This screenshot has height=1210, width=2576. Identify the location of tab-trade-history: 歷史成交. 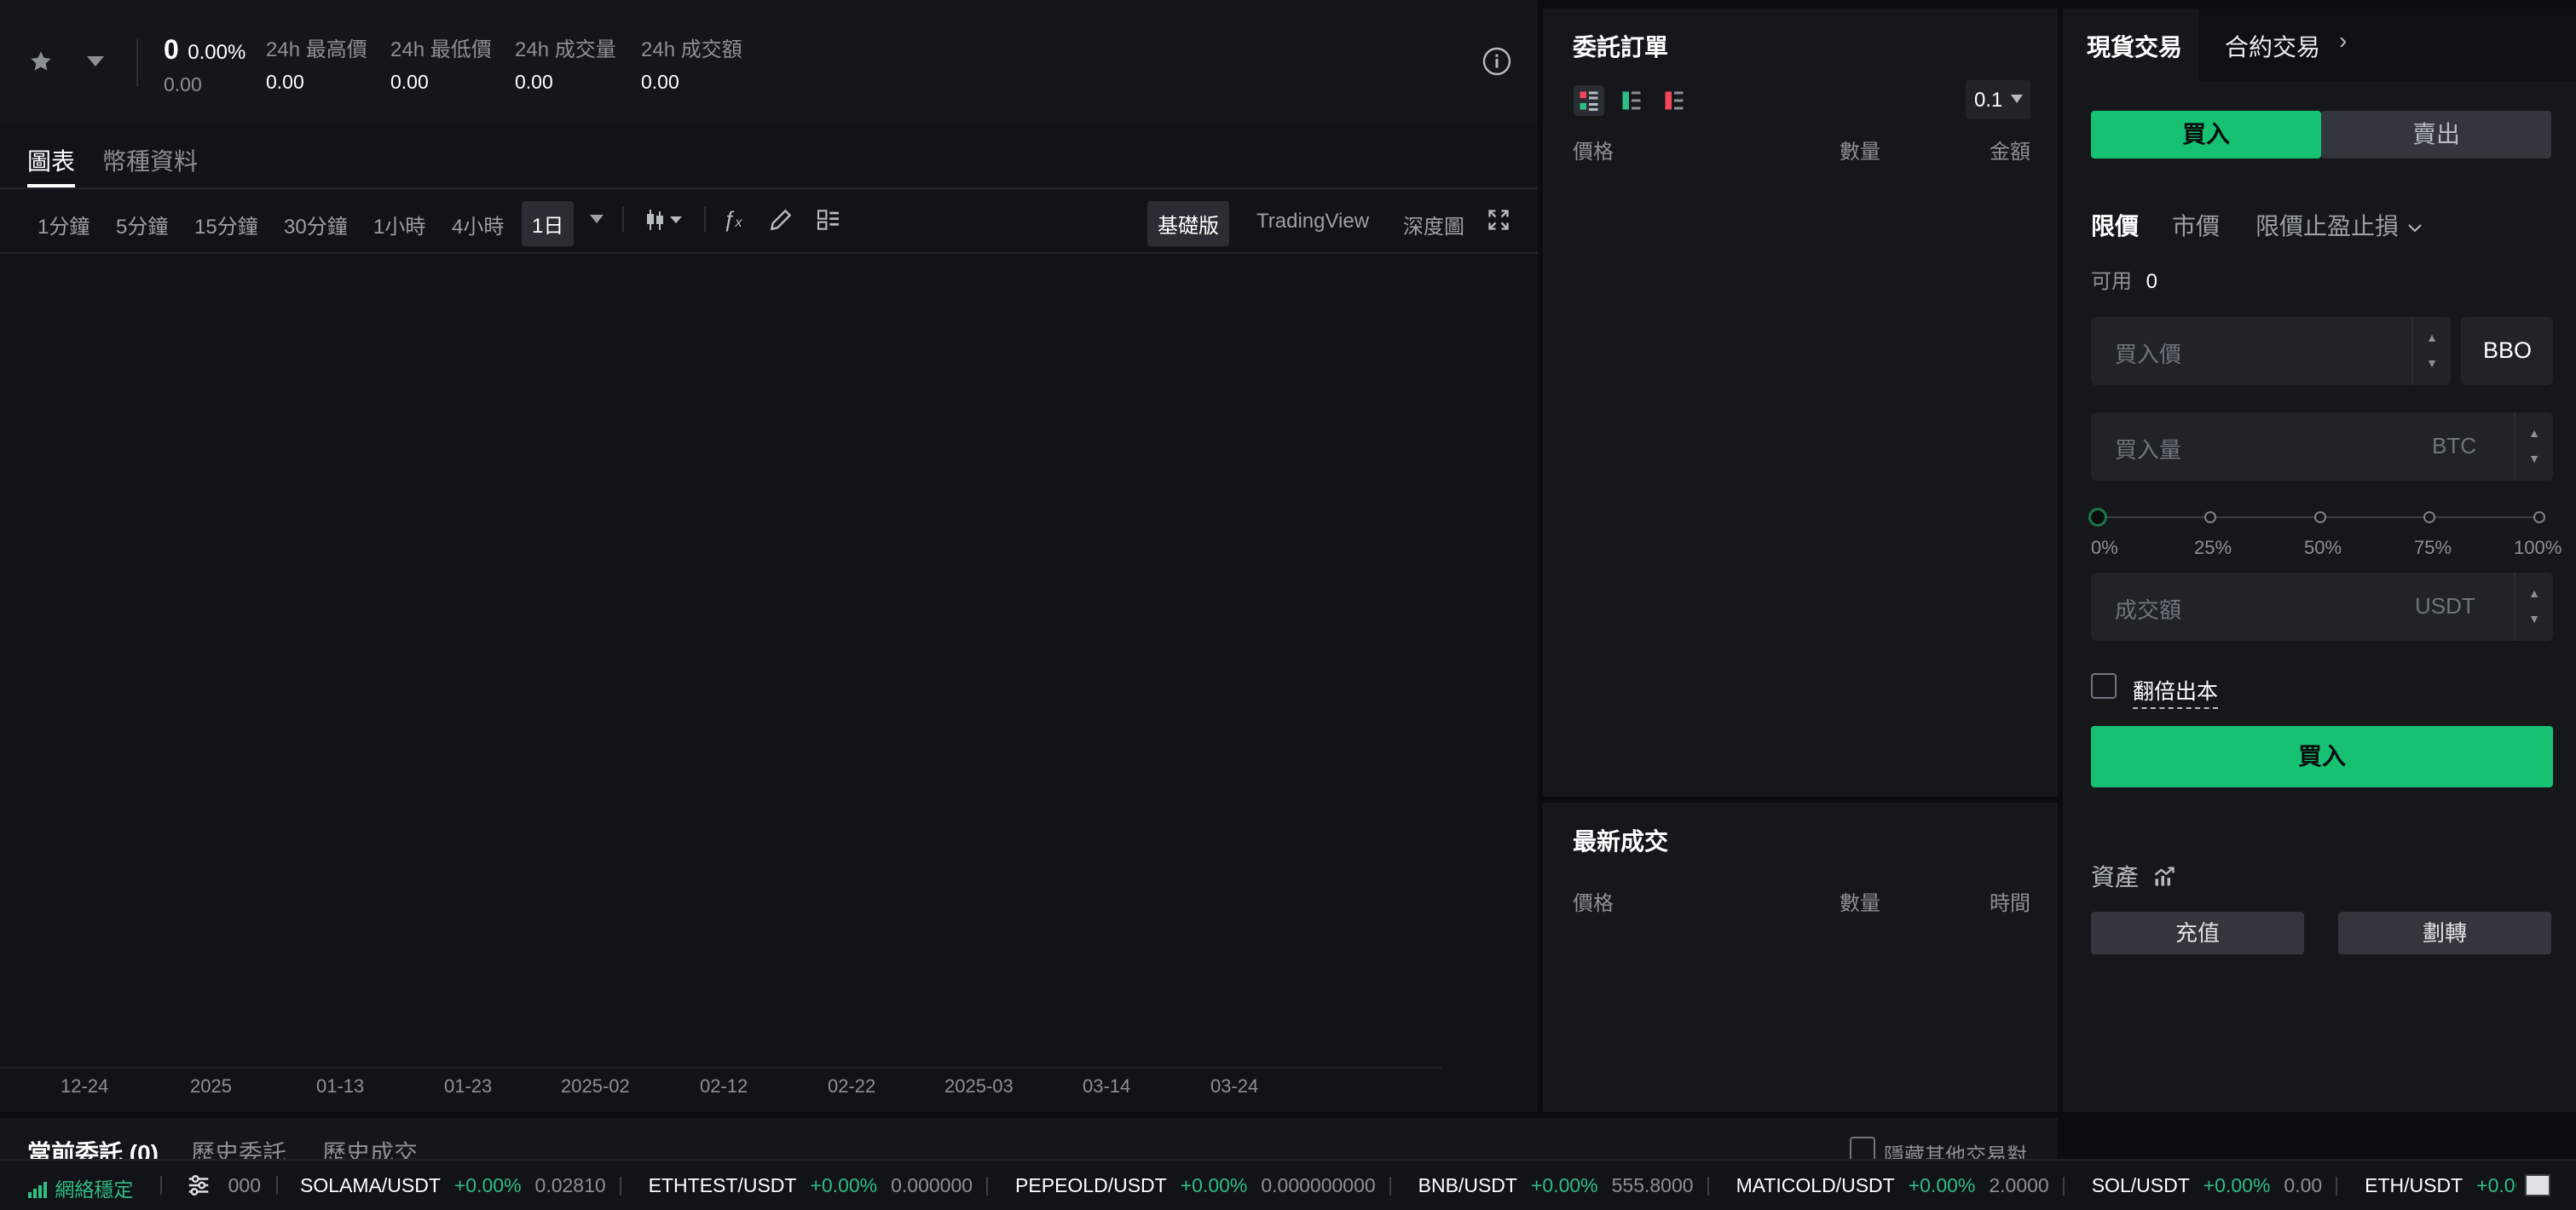
(370, 1147).